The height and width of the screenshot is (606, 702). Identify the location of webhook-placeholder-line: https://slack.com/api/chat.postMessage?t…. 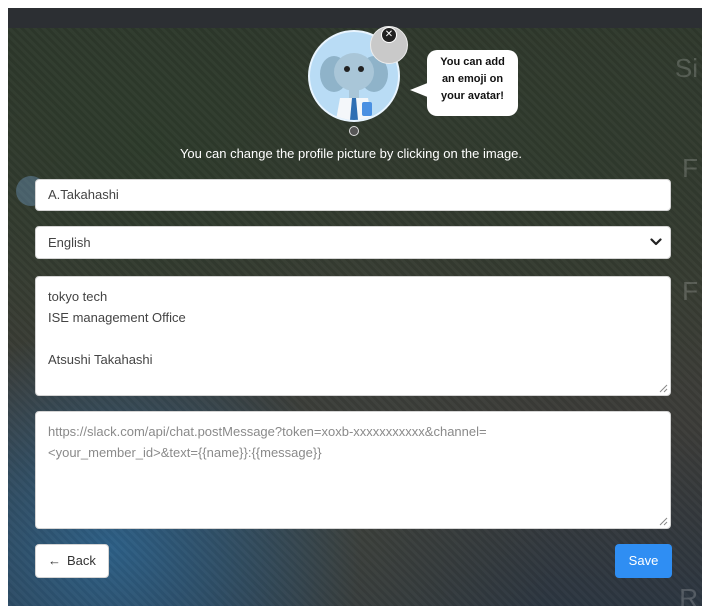
(267, 431).